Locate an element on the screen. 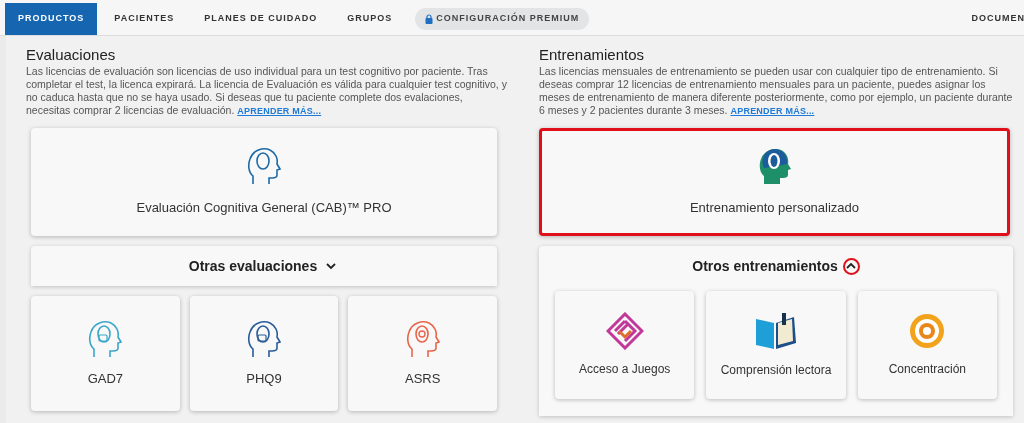 Image resolution: width=1024 pixels, height=423 pixels. product-card: Comprensión lectora is located at coordinates (776, 345).